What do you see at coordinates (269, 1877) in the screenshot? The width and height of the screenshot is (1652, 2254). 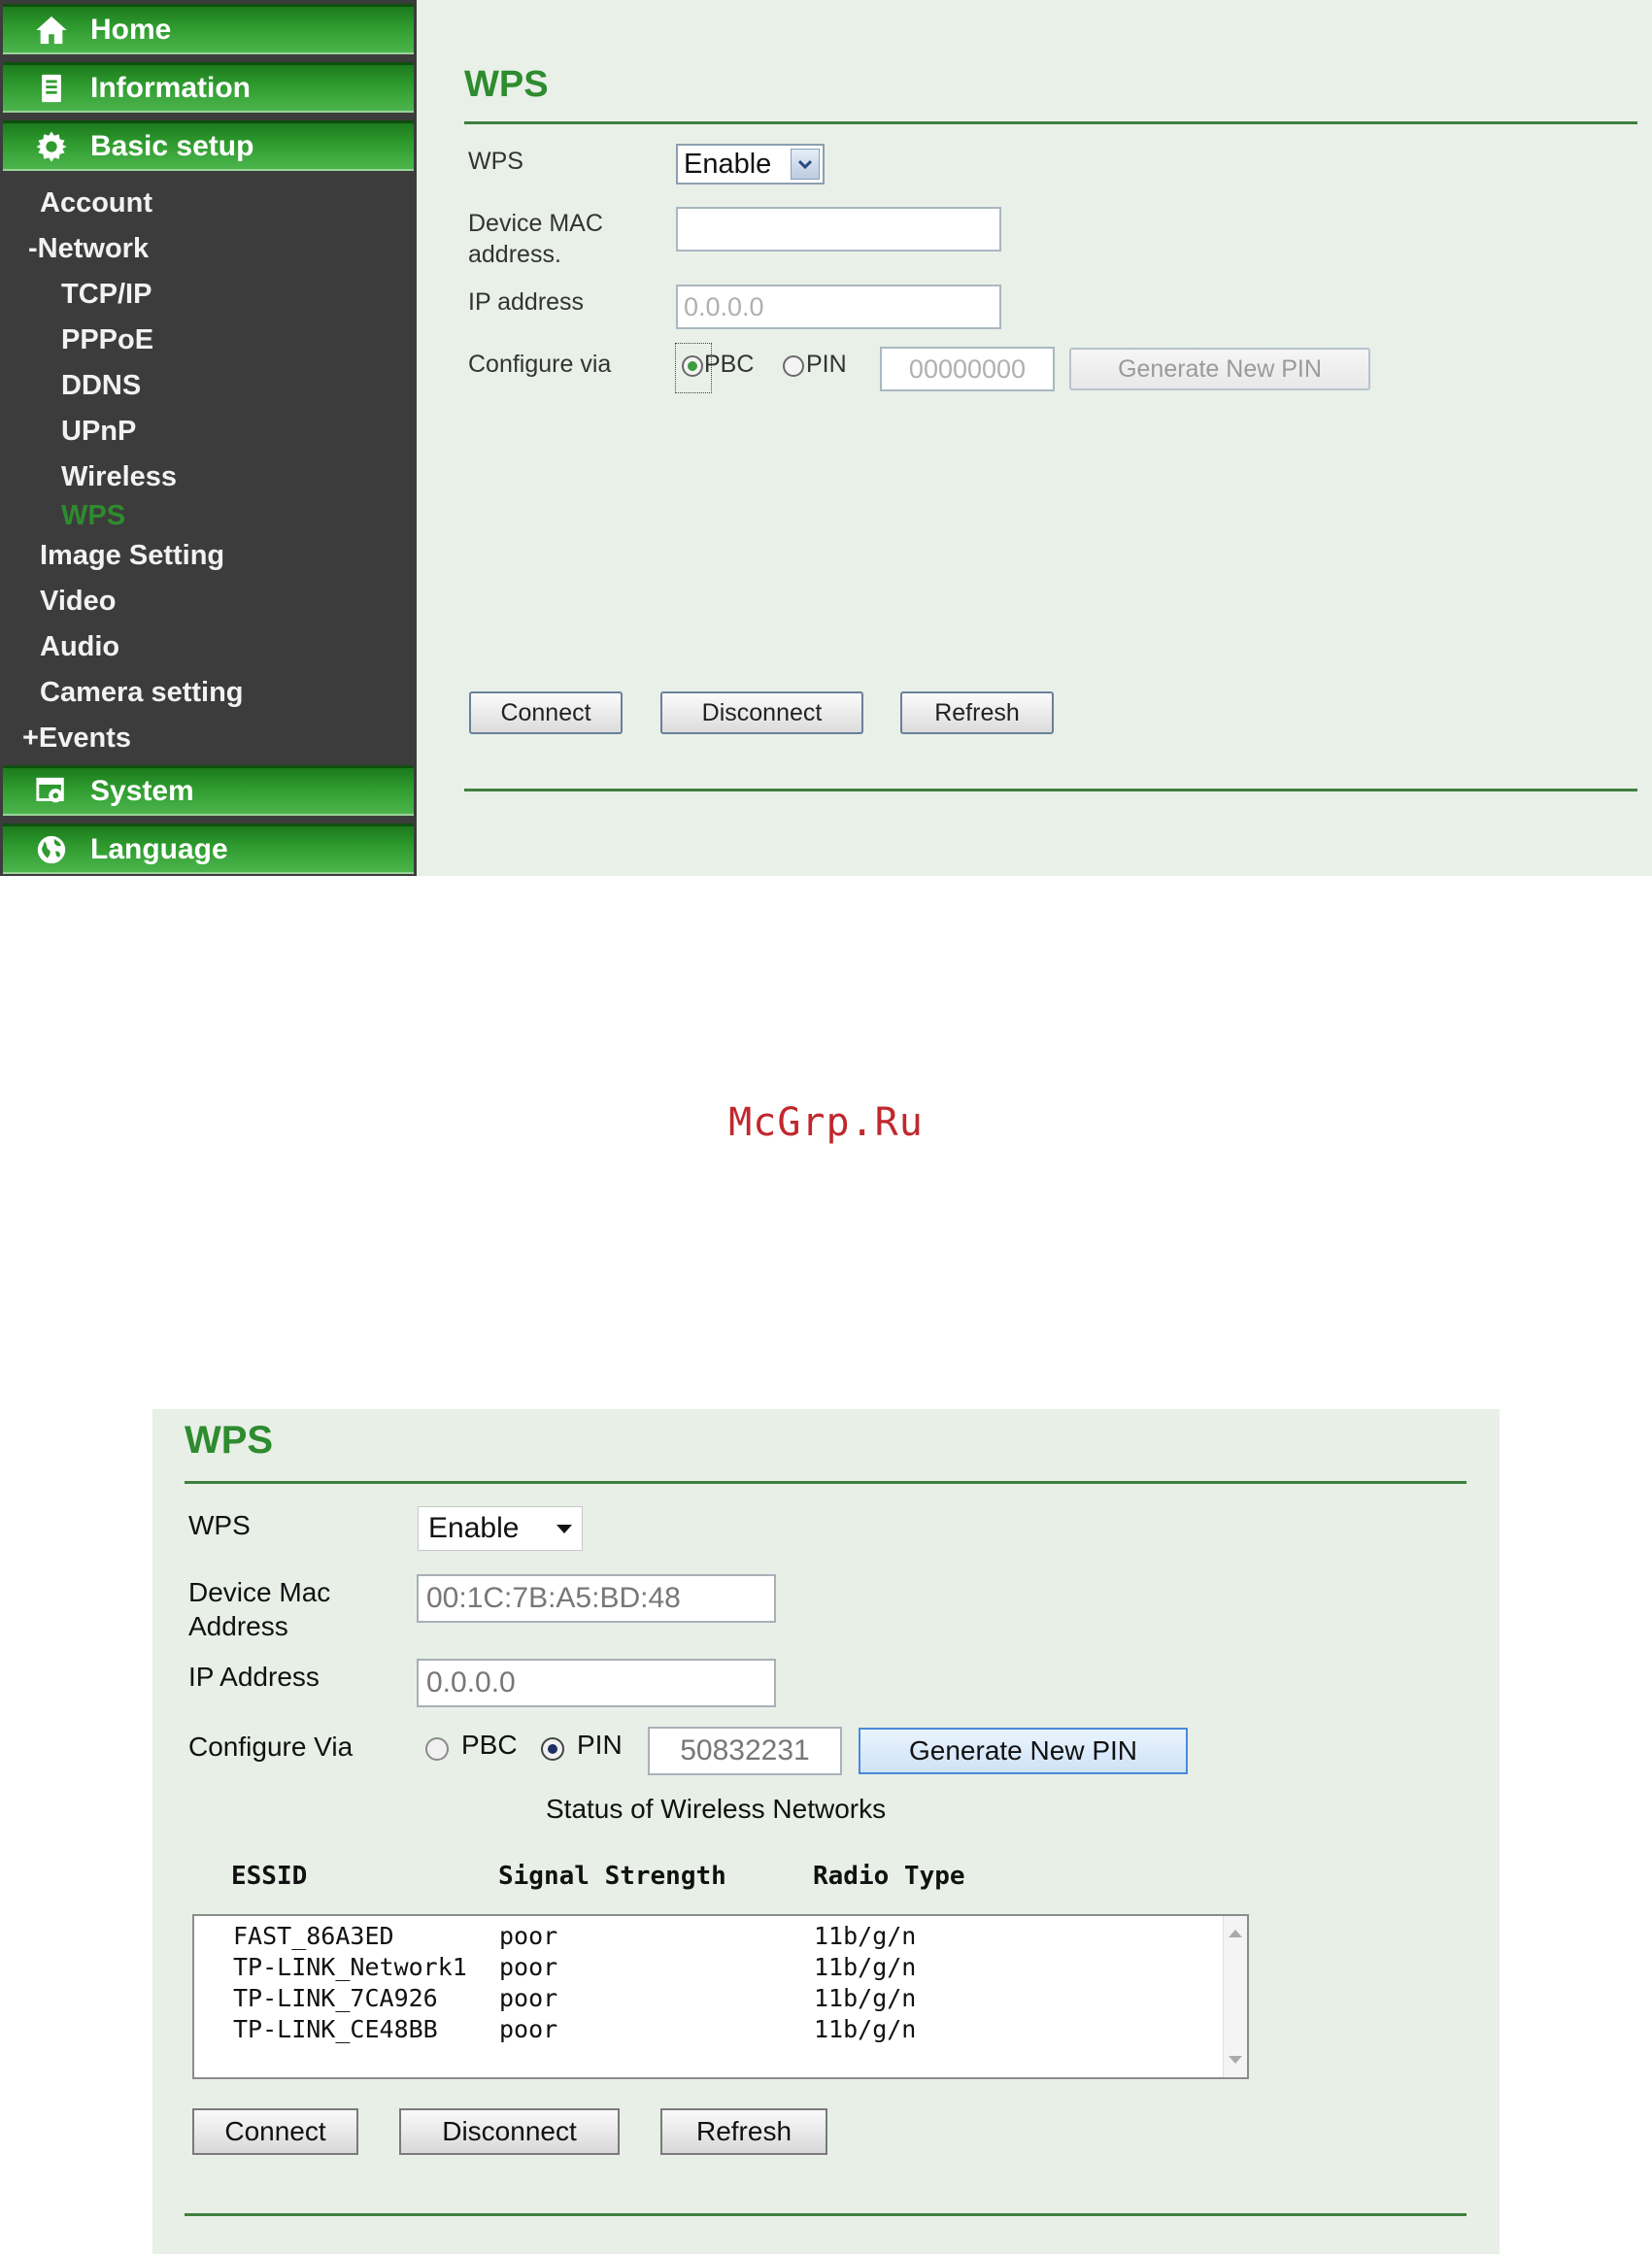 I see `column-header-essid: ESSID` at bounding box center [269, 1877].